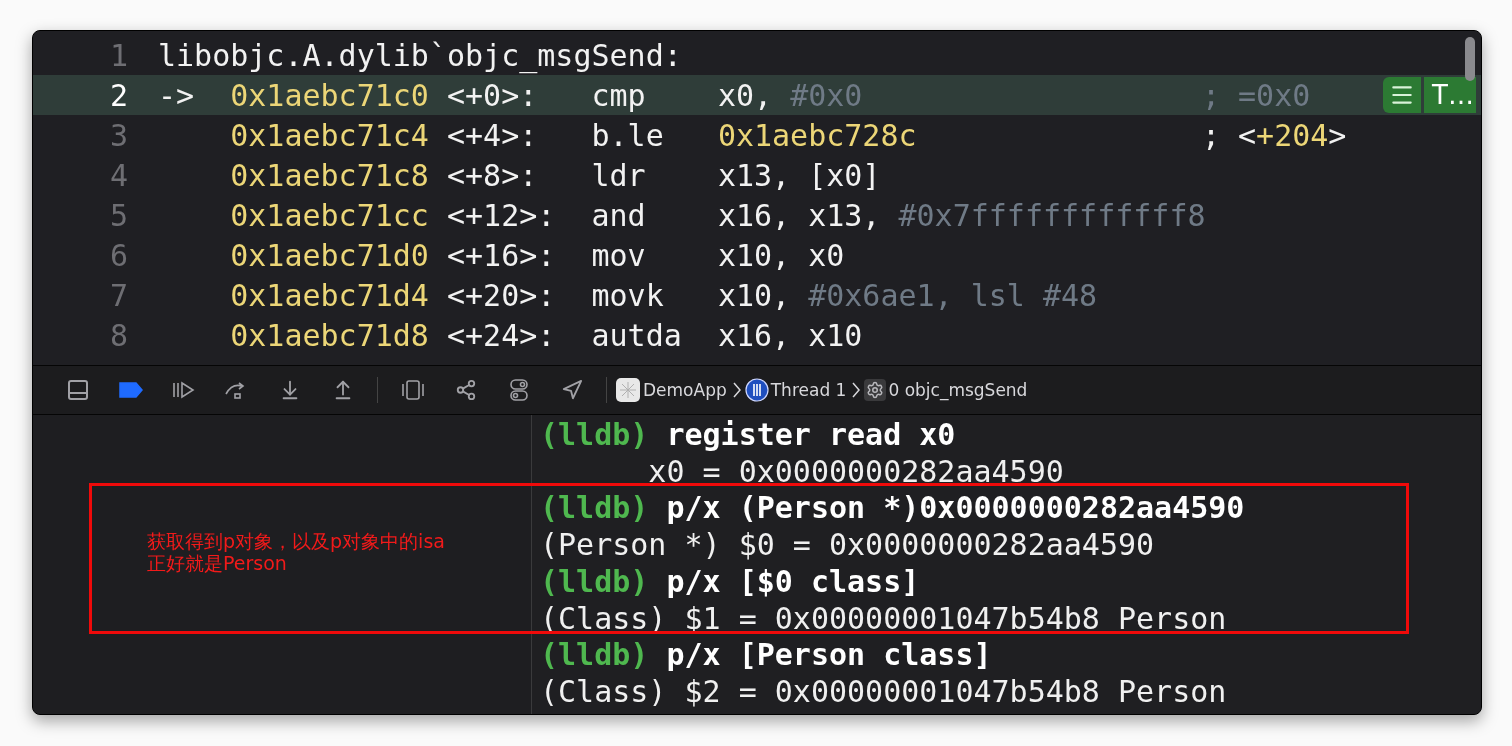  Describe the element at coordinates (875, 390) in the screenshot. I see `gear-icon` at that location.